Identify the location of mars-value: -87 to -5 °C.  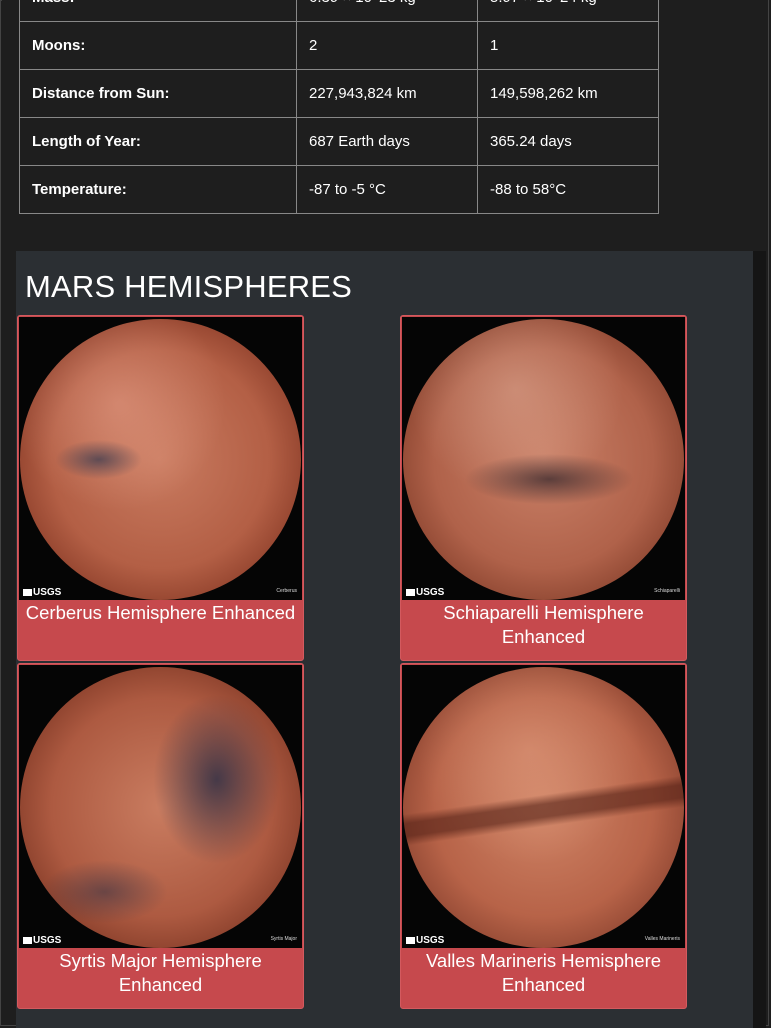
(387, 189).